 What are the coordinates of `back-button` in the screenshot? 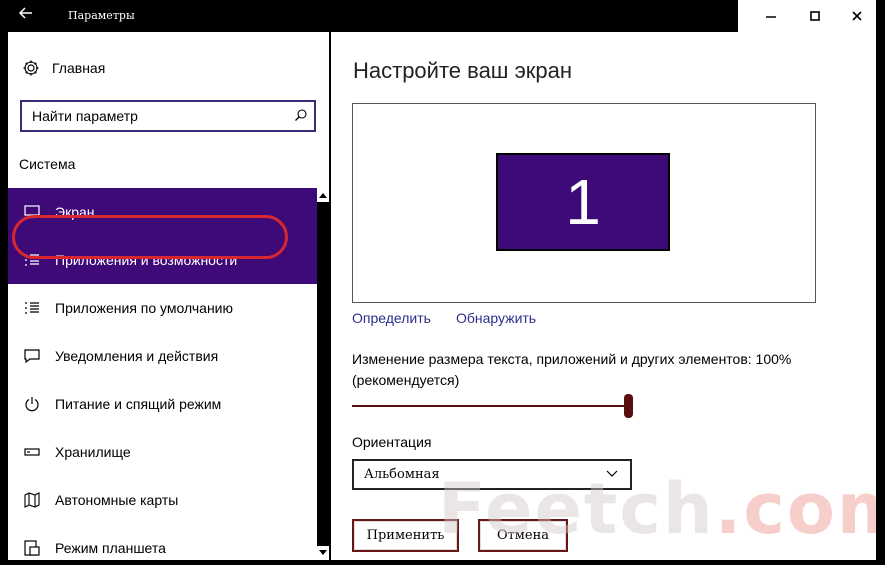 It's located at (32, 16).